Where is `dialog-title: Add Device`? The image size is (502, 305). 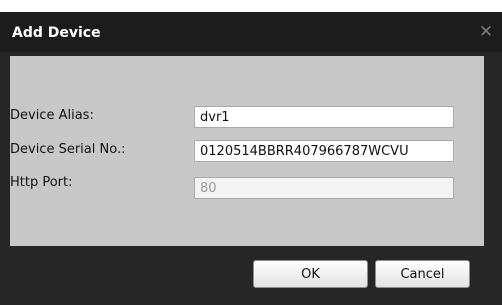
dialog-title: Add Device is located at coordinates (56, 33).